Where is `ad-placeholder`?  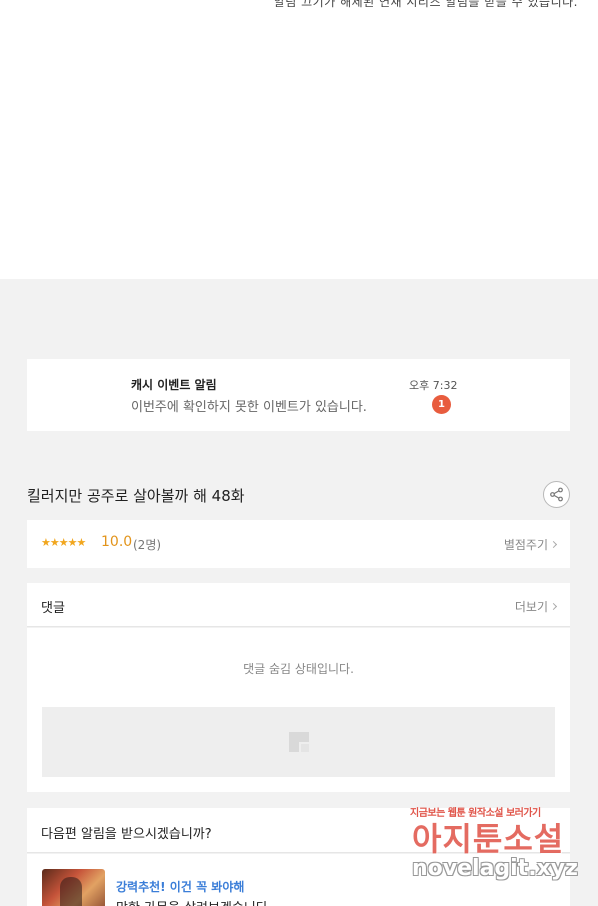 ad-placeholder is located at coordinates (298, 742).